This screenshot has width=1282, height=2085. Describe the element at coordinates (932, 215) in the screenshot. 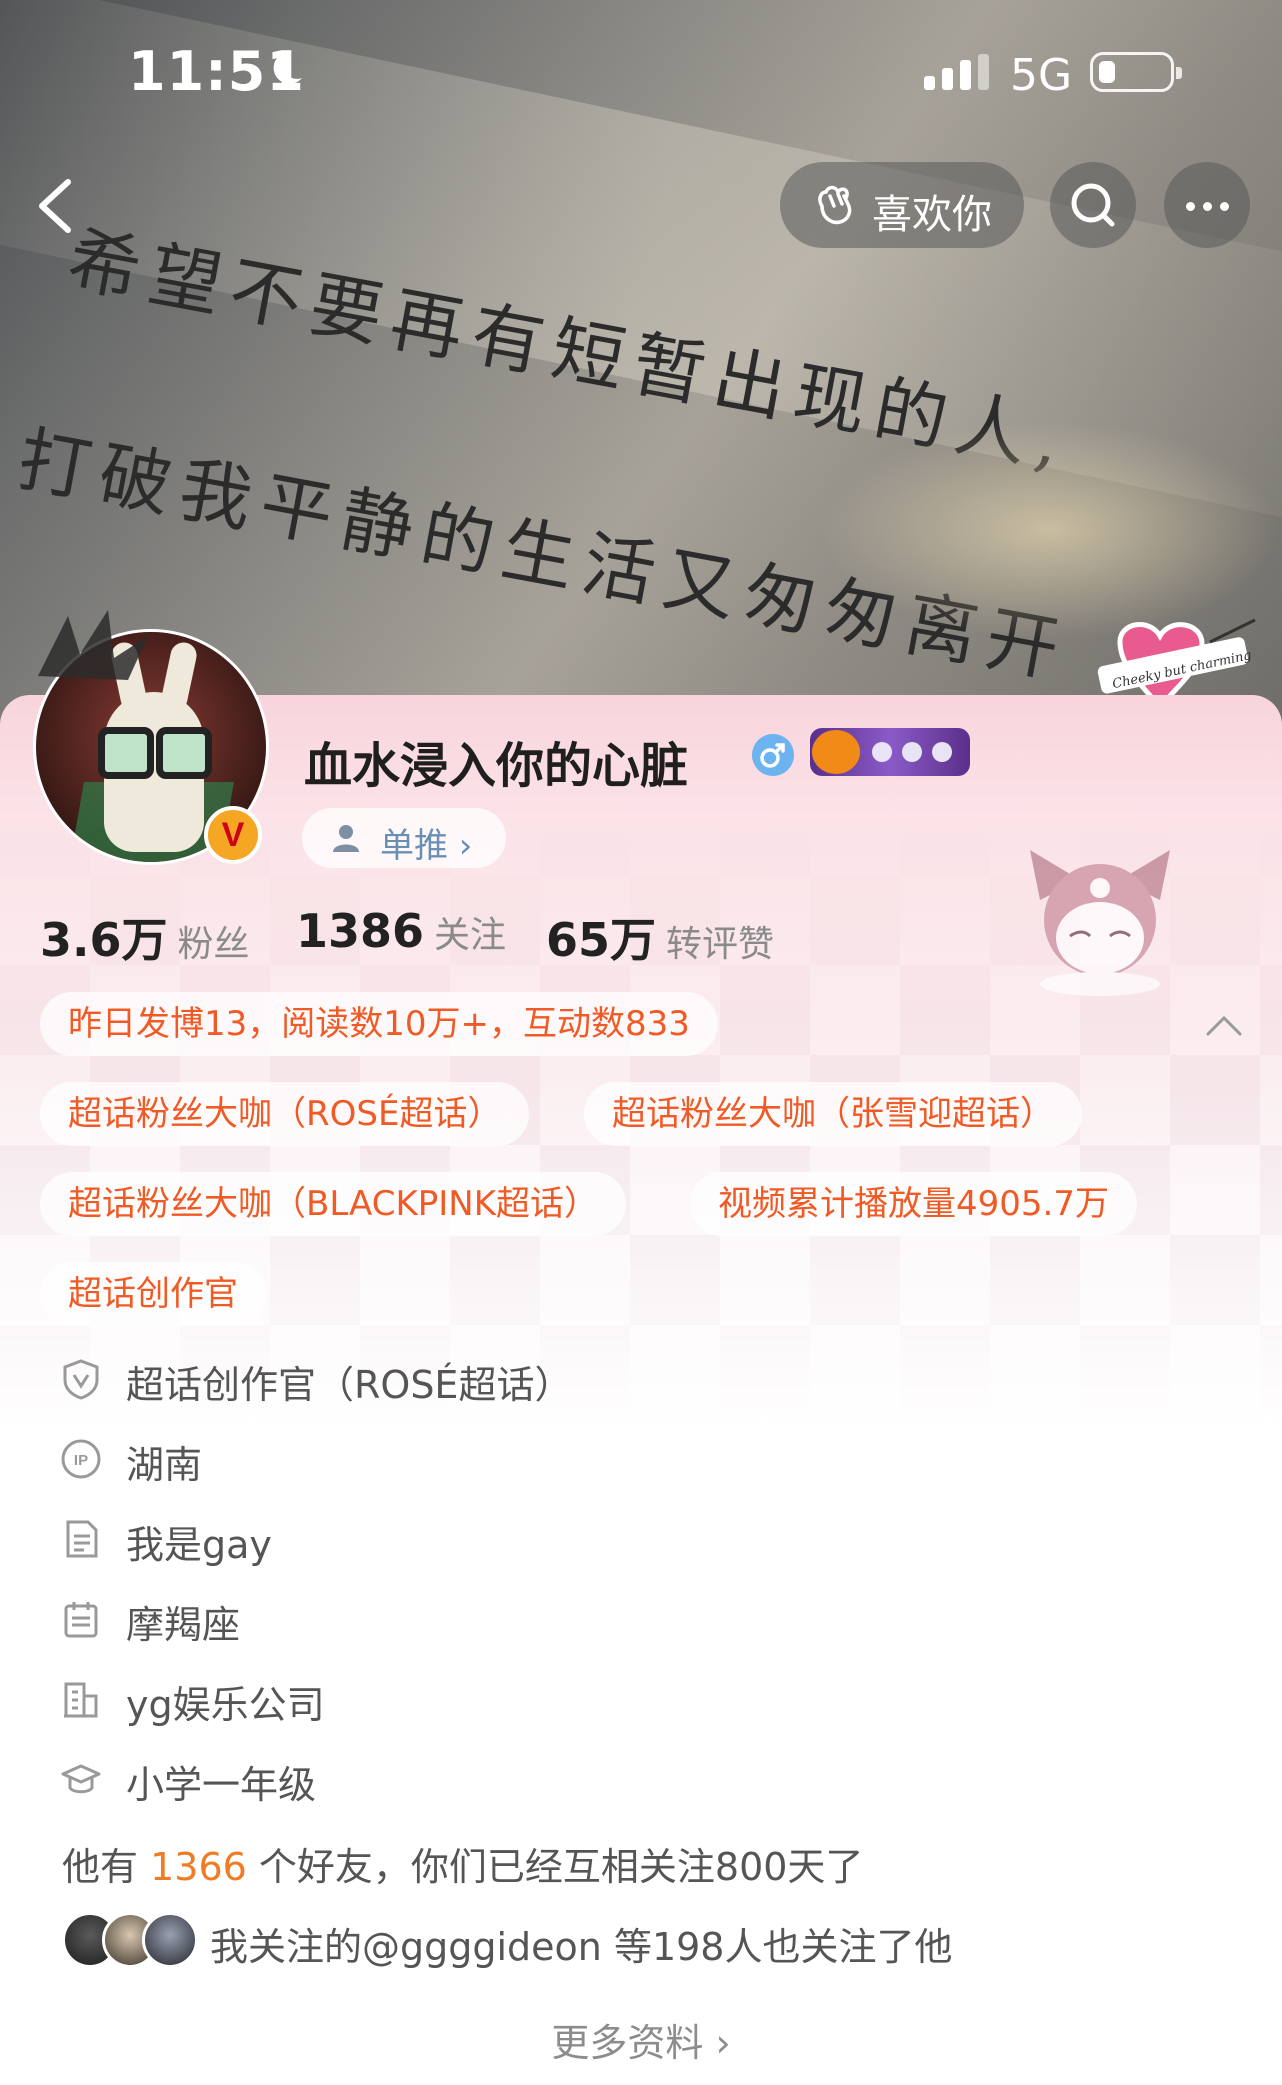

I see `like-you-label: 喜欢你` at that location.